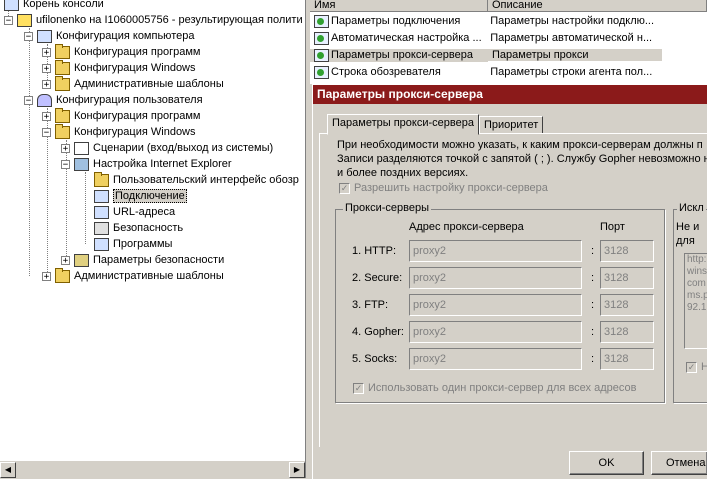 The height and width of the screenshot is (479, 707). Describe the element at coordinates (121, 51) in the screenshot. I see `tree-item-software-settings: + Конфигурация программ` at that location.